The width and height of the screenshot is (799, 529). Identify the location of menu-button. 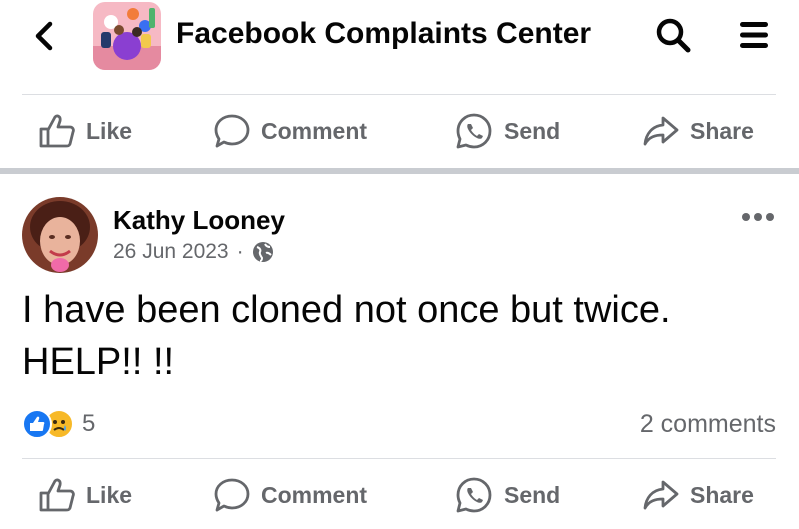
(754, 35).